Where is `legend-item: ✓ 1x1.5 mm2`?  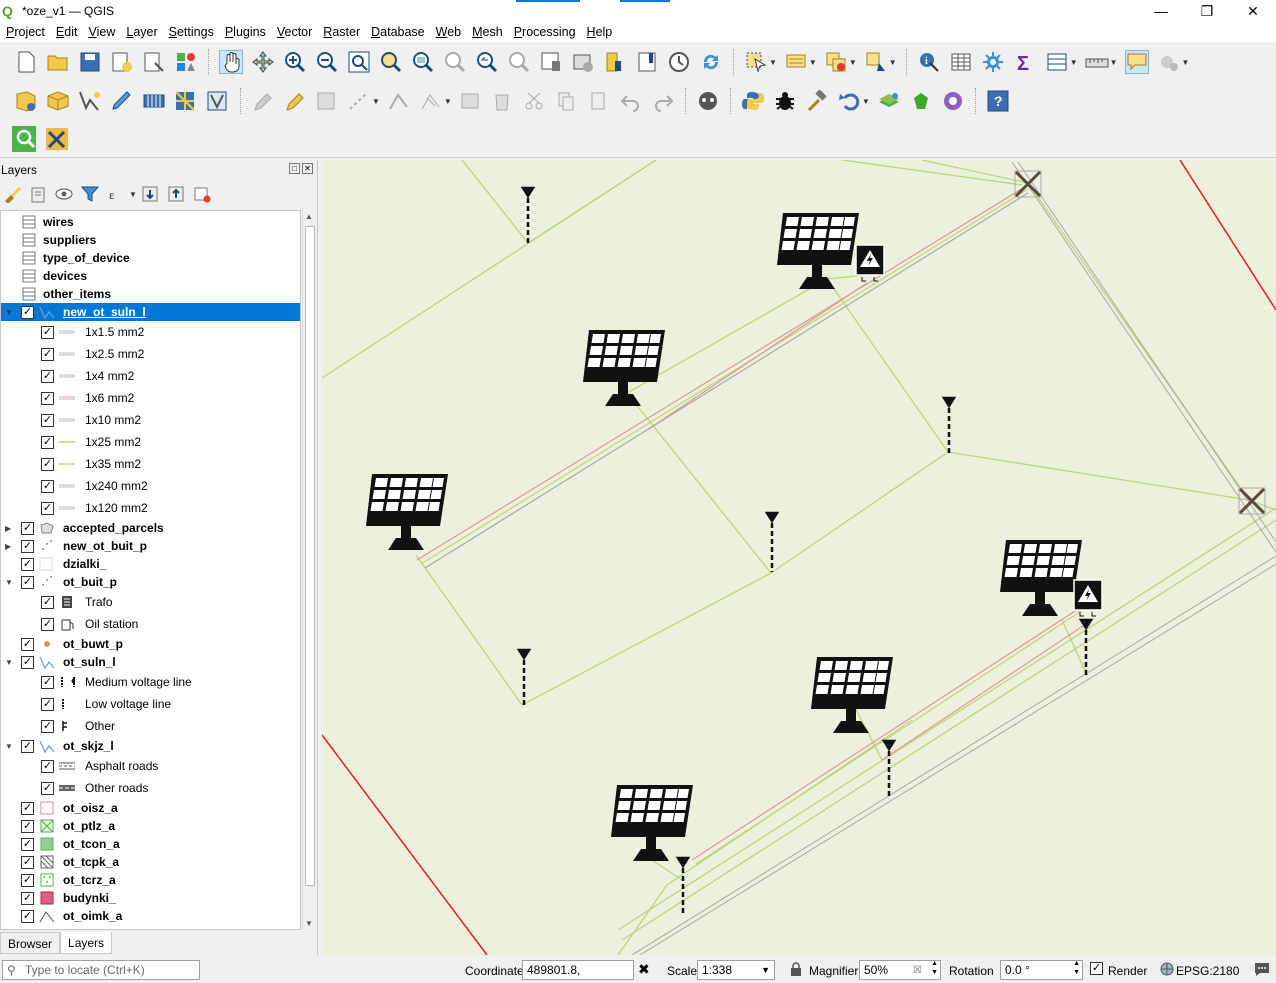
legend-item: ✓ 1x1.5 mm2 is located at coordinates (150, 332).